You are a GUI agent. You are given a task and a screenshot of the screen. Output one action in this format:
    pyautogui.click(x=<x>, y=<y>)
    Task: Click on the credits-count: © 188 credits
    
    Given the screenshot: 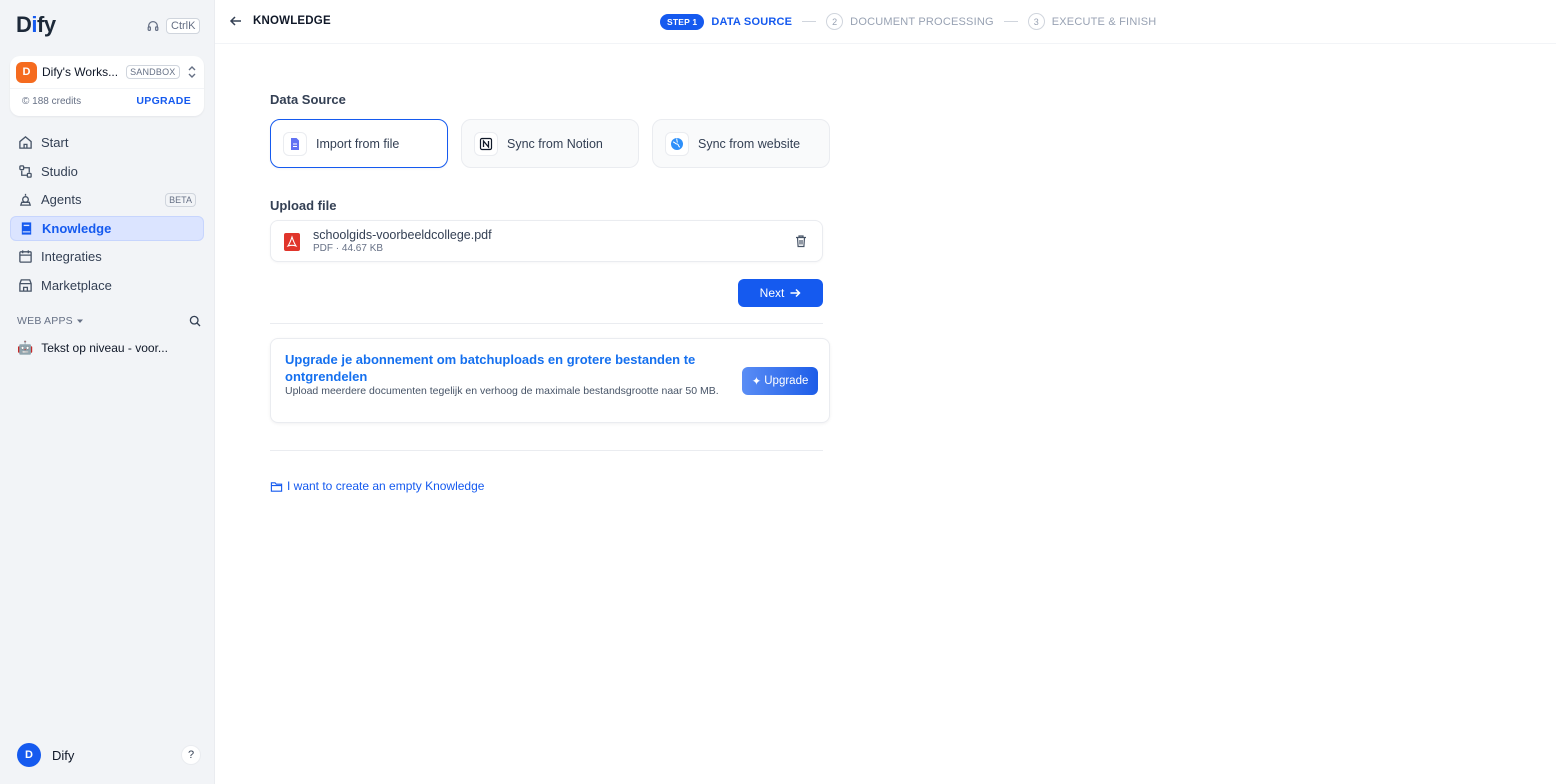 What is the action you would take?
    pyautogui.click(x=52, y=101)
    